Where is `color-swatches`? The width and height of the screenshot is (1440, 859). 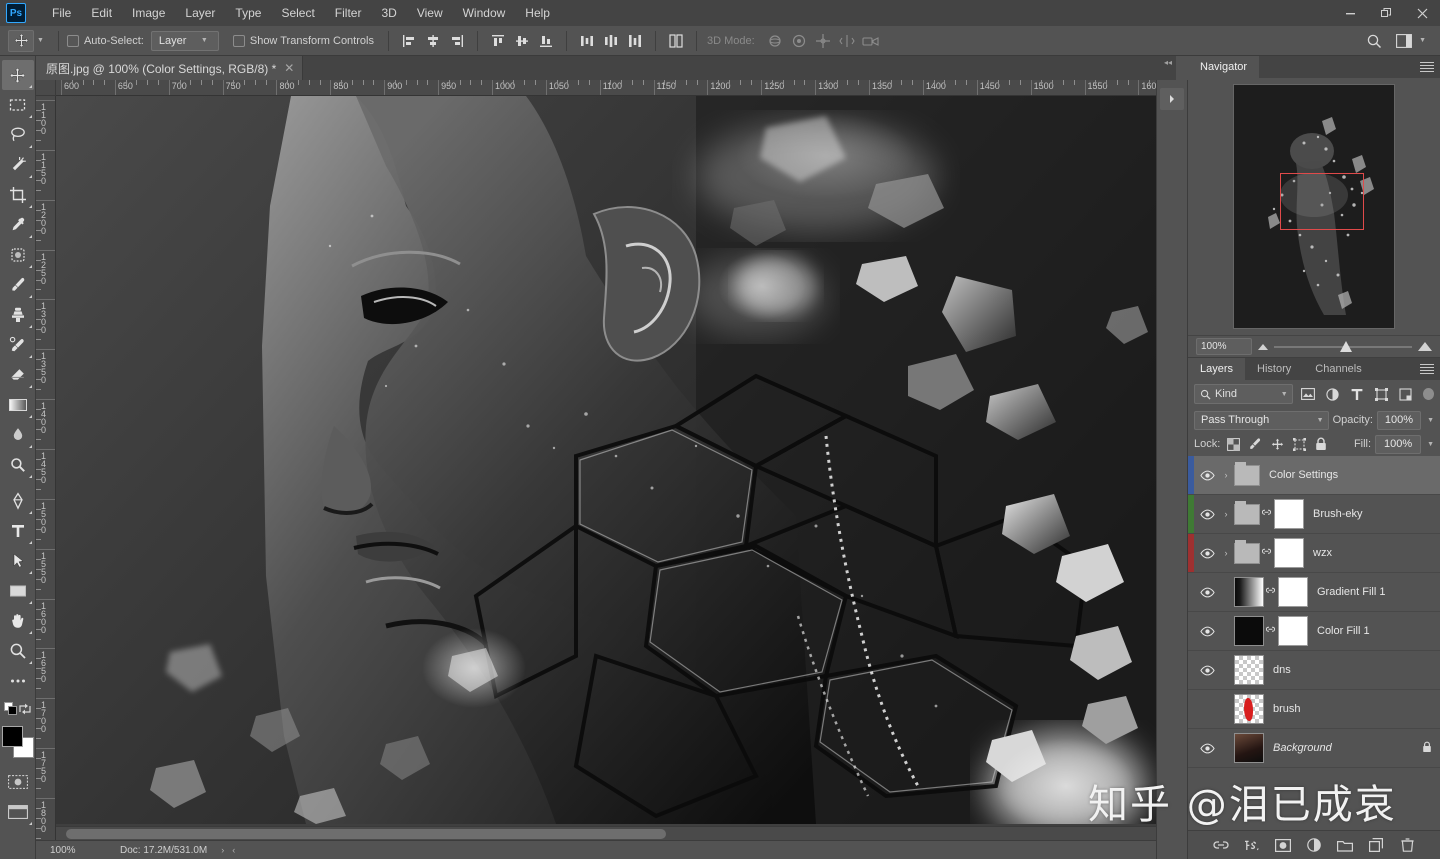 color-swatches is located at coordinates (18, 742).